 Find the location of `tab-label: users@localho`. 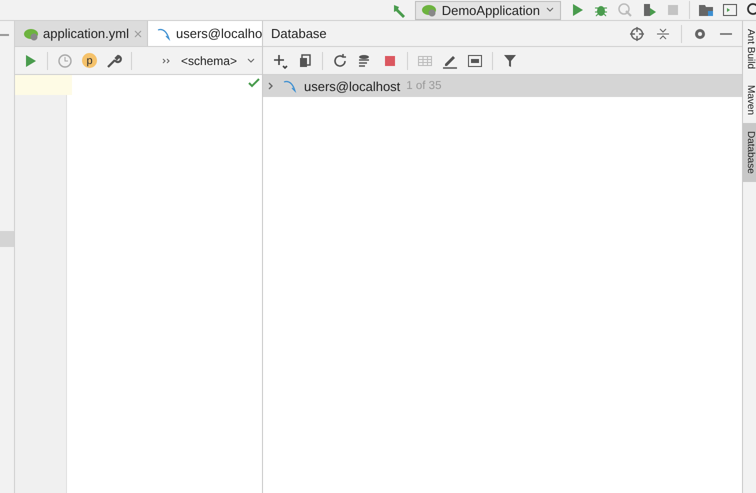

tab-label: users@localho is located at coordinates (219, 33).